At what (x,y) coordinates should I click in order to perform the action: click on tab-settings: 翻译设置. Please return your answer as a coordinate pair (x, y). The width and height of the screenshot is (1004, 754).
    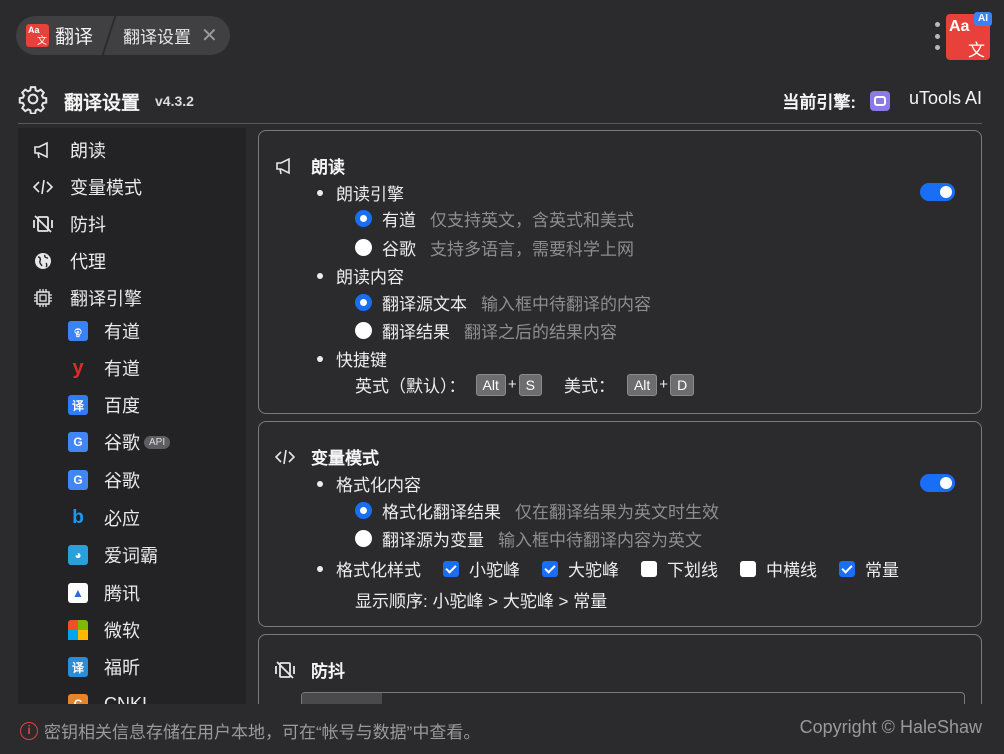
    Looking at the image, I should click on (157, 35).